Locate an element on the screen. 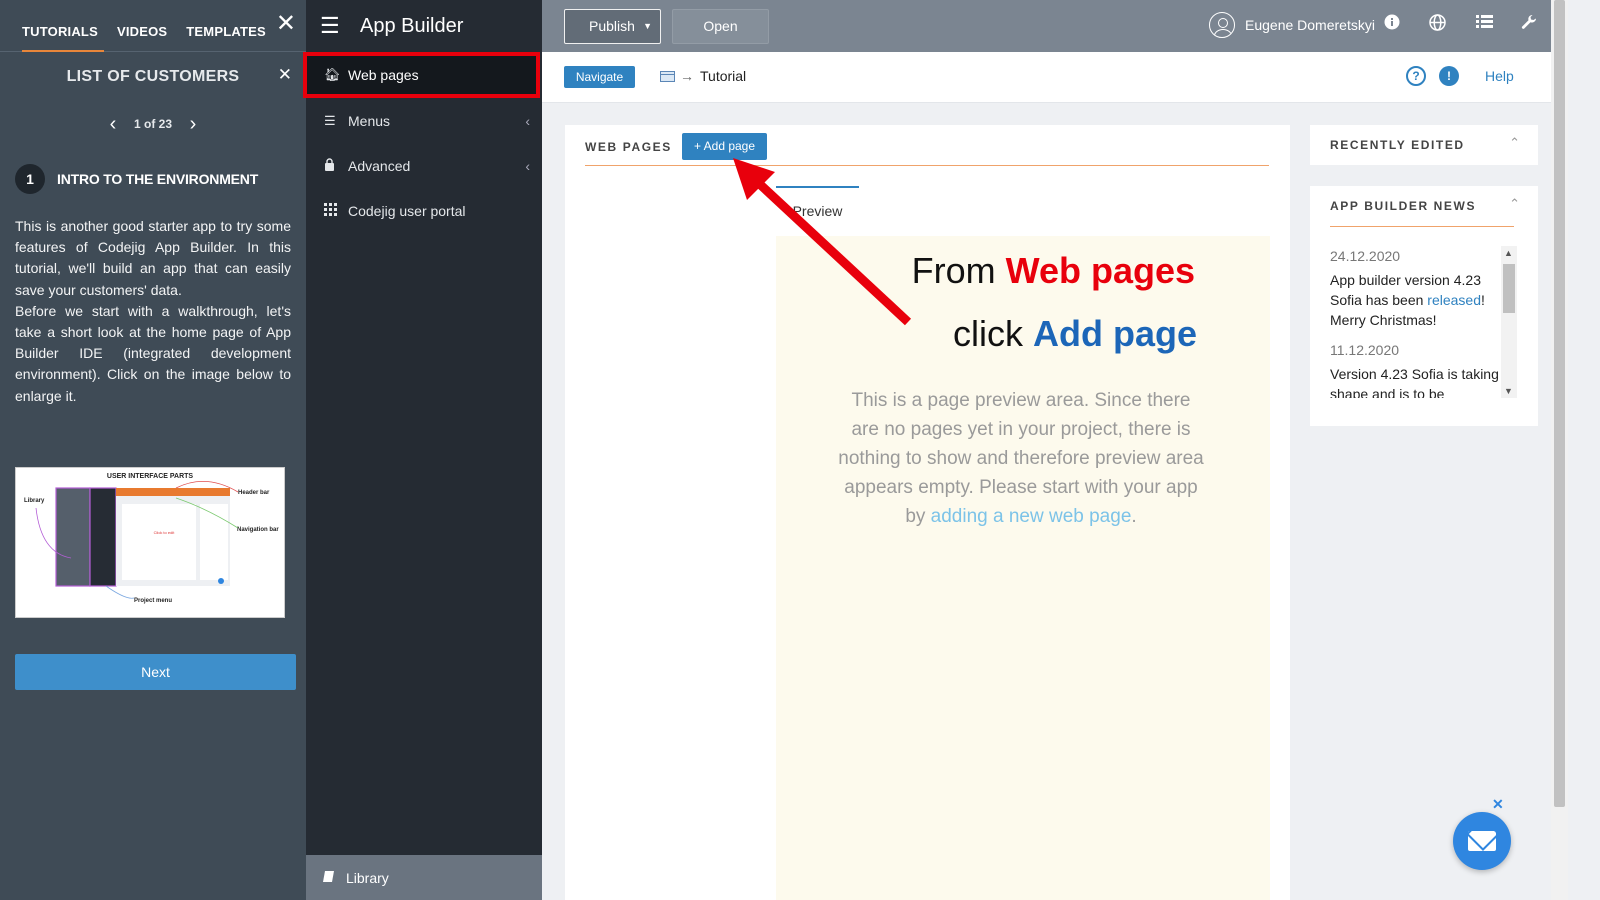 This screenshot has width=1600, height=900. panel-header: WEB PAGES + Add page is located at coordinates (927, 149).